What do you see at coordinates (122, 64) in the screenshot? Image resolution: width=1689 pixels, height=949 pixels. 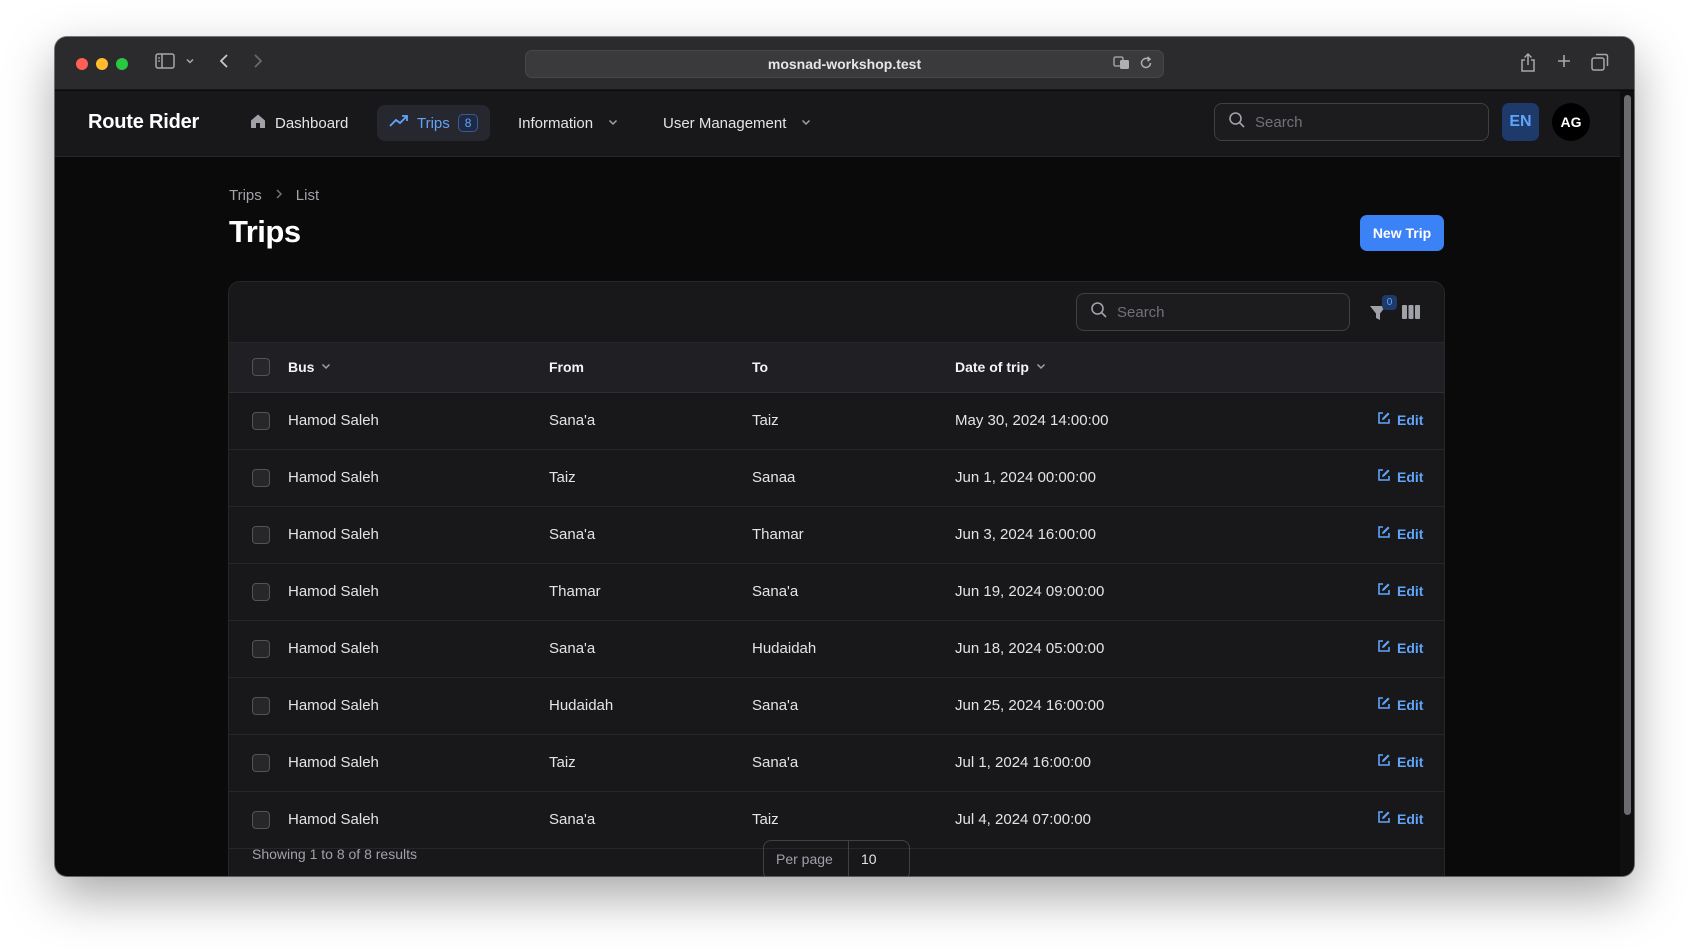 I see `zoom-window-button` at bounding box center [122, 64].